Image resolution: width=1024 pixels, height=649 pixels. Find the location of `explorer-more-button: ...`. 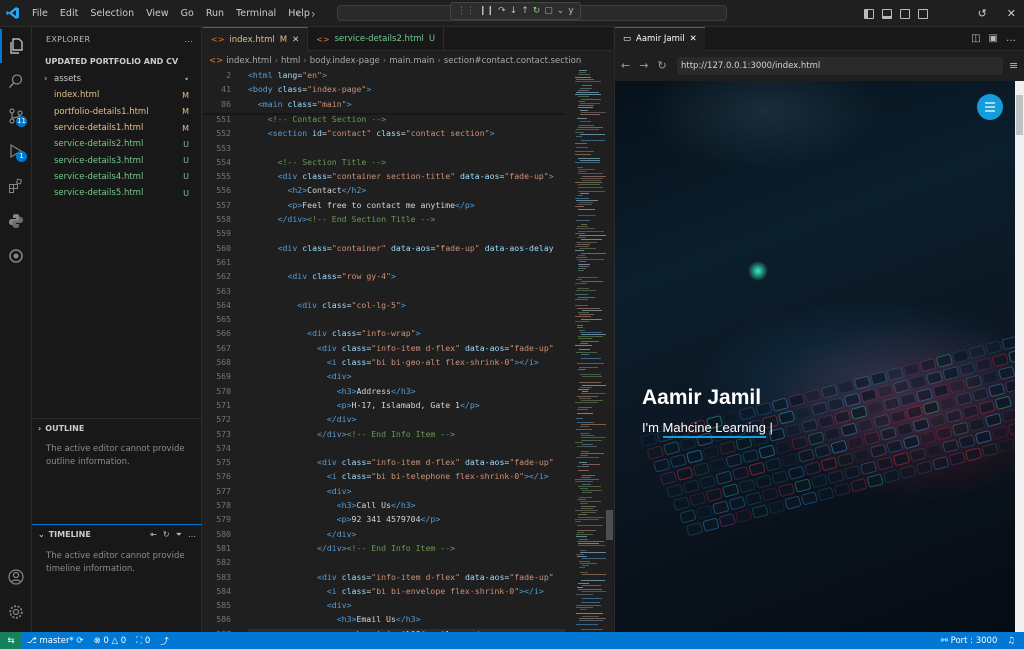

explorer-more-button: ... is located at coordinates (188, 39).